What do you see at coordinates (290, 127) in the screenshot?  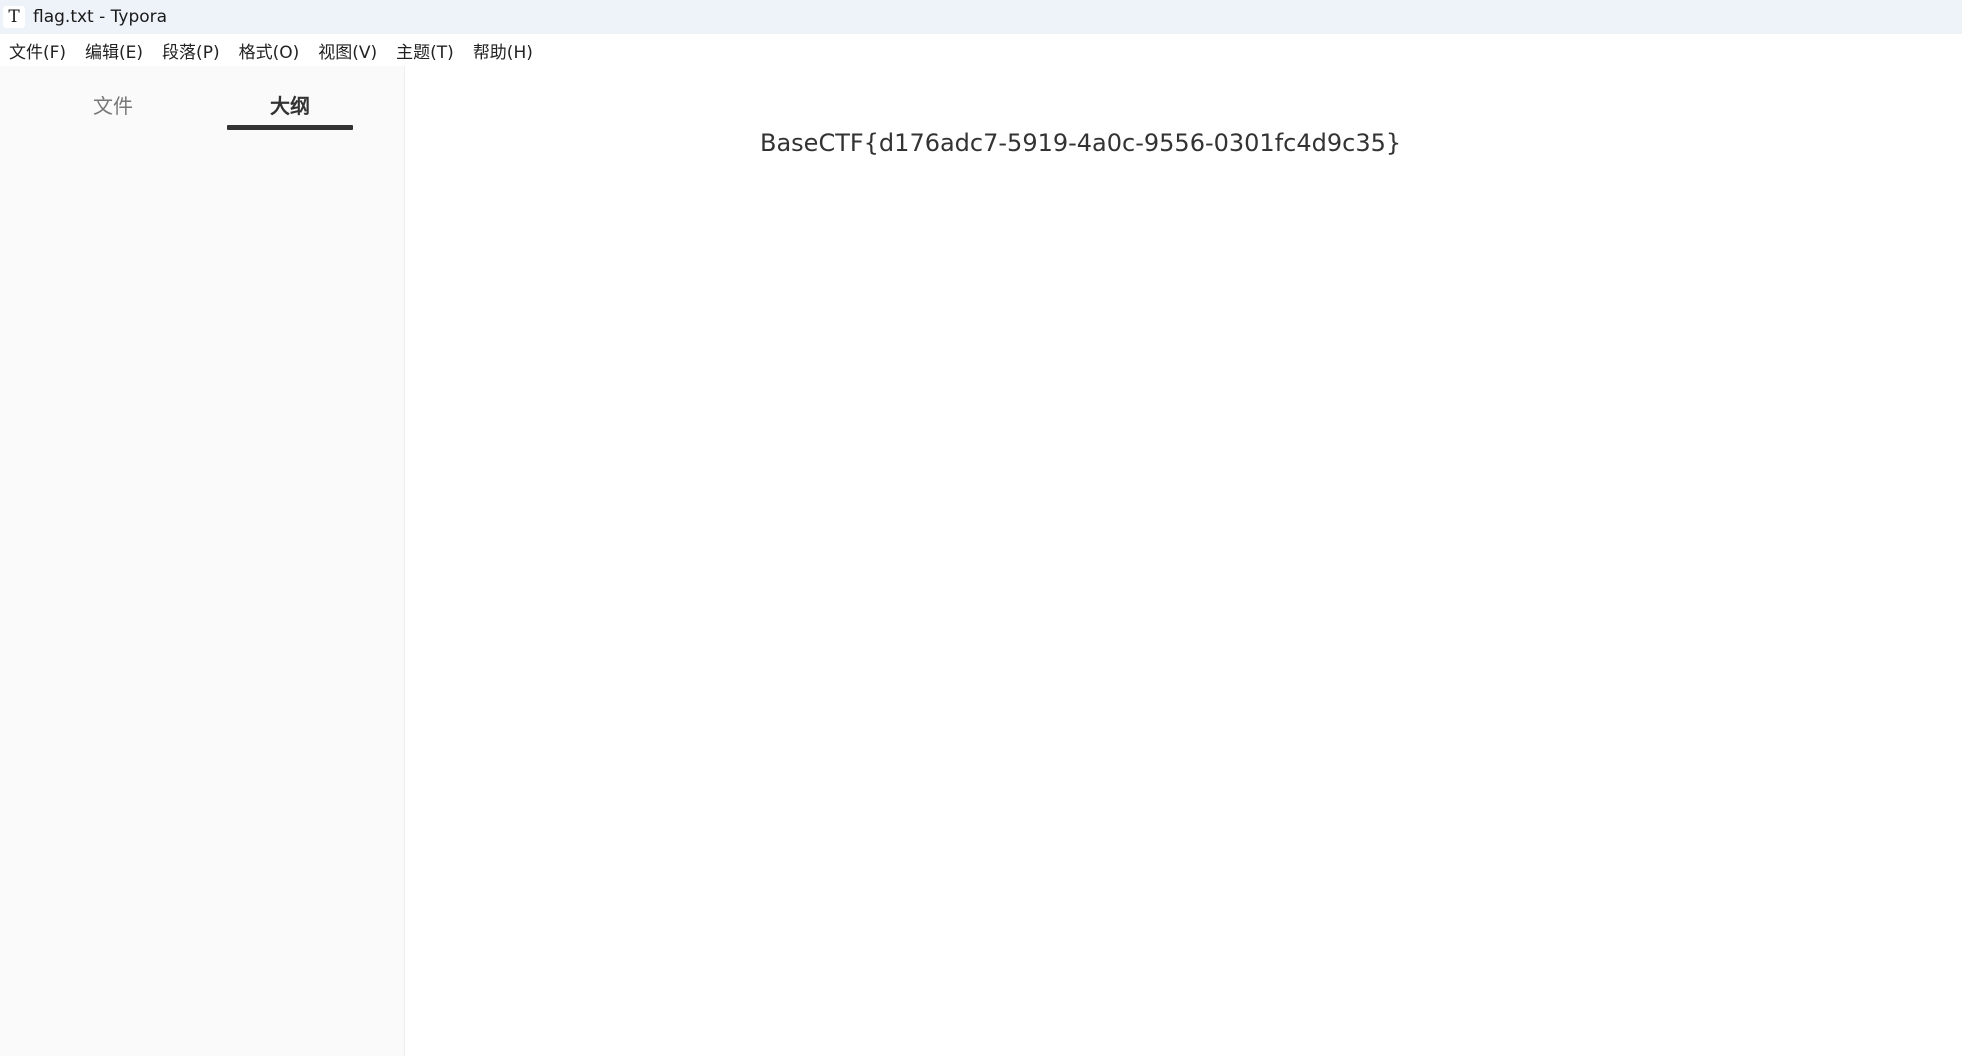 I see `active-tab-indicator` at bounding box center [290, 127].